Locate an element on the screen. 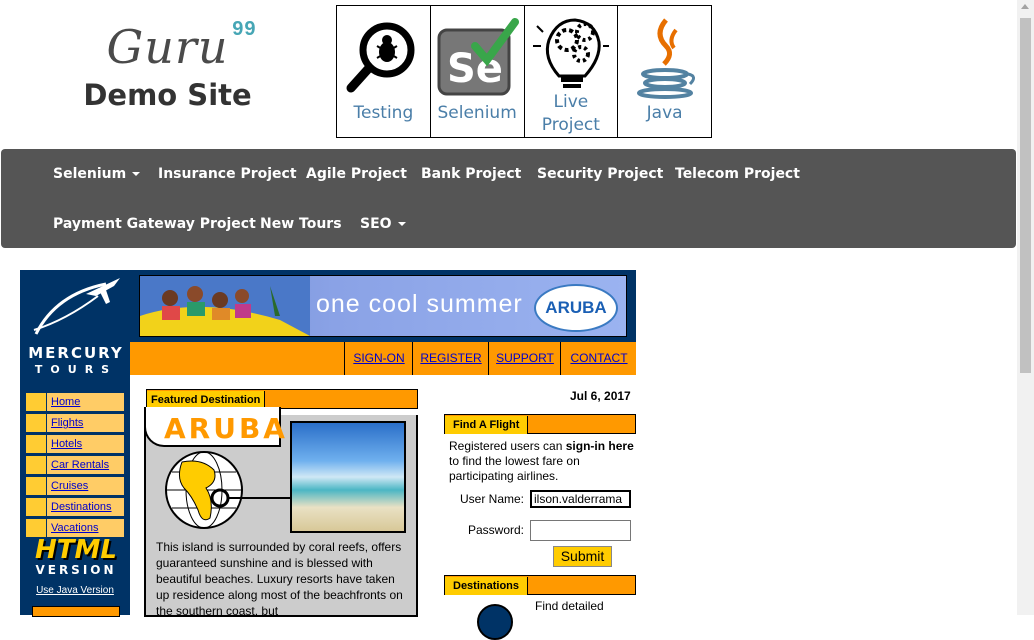  logo-brand: Guru 99 is located at coordinates (181, 46).